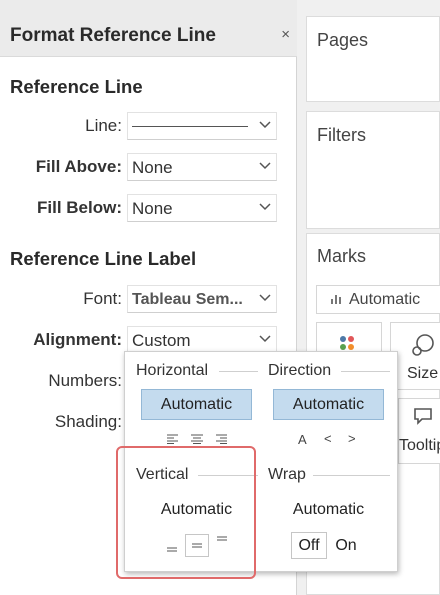 This screenshot has height=595, width=440. What do you see at coordinates (78, 166) in the screenshot?
I see `fill-above-label: Fill Above:` at bounding box center [78, 166].